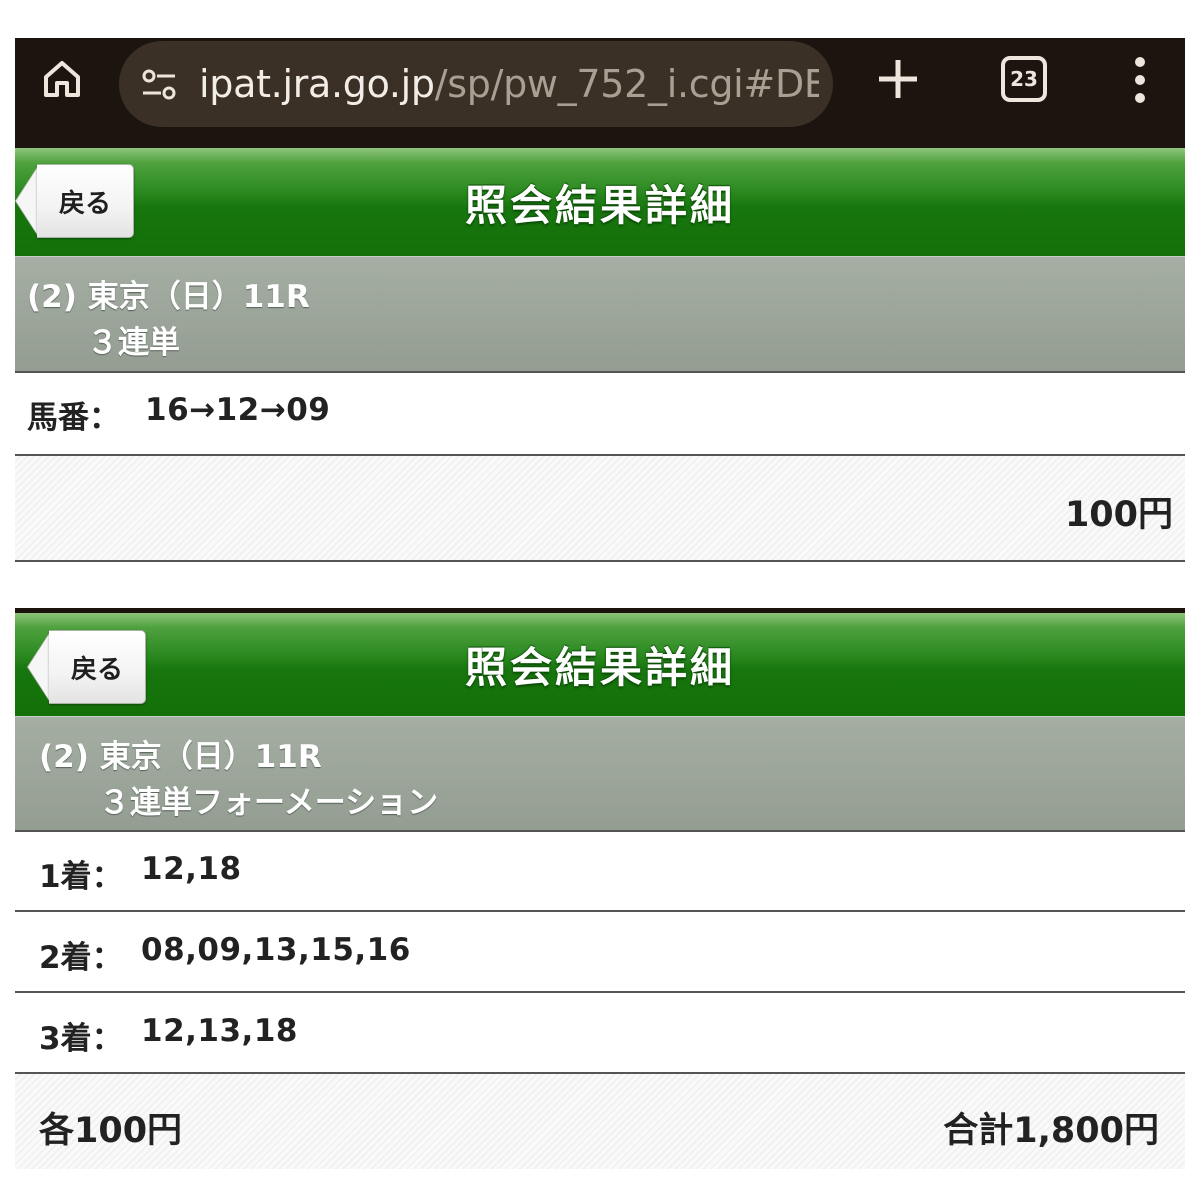 The height and width of the screenshot is (1200, 1200). Describe the element at coordinates (898, 79) in the screenshot. I see `new-tab-plus-icon` at that location.